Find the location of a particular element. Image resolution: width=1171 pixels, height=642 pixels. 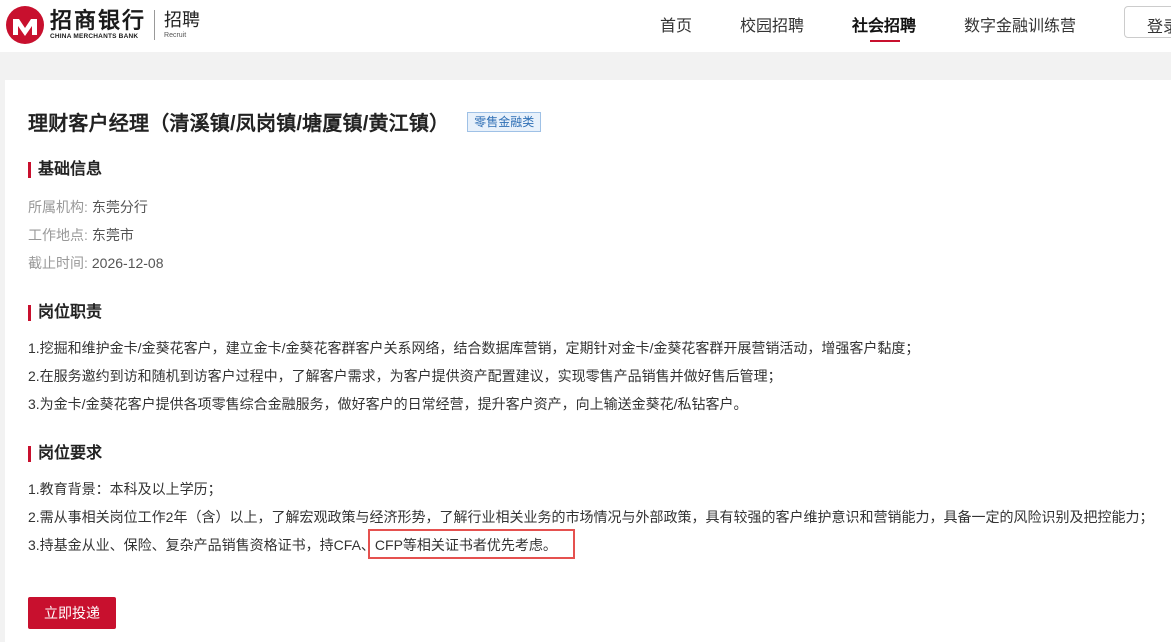

info-label: 所属机构: is located at coordinates (58, 207).